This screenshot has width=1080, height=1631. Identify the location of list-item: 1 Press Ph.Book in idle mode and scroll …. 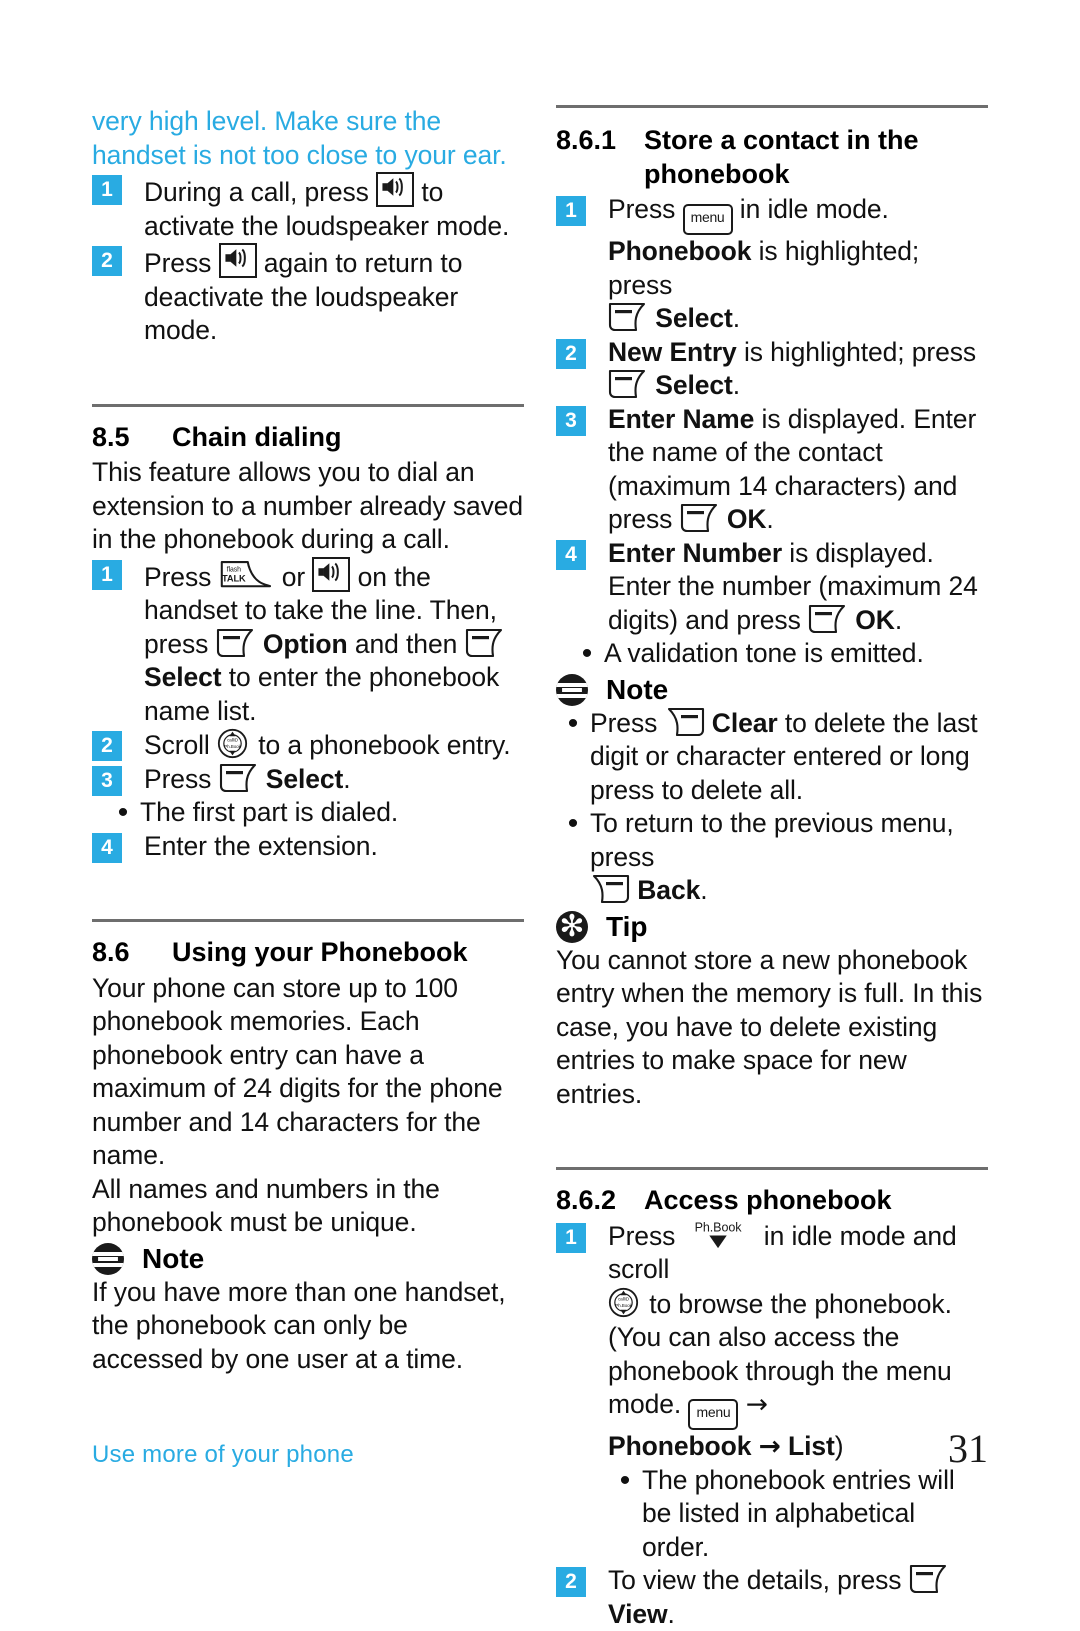
(772, 1342).